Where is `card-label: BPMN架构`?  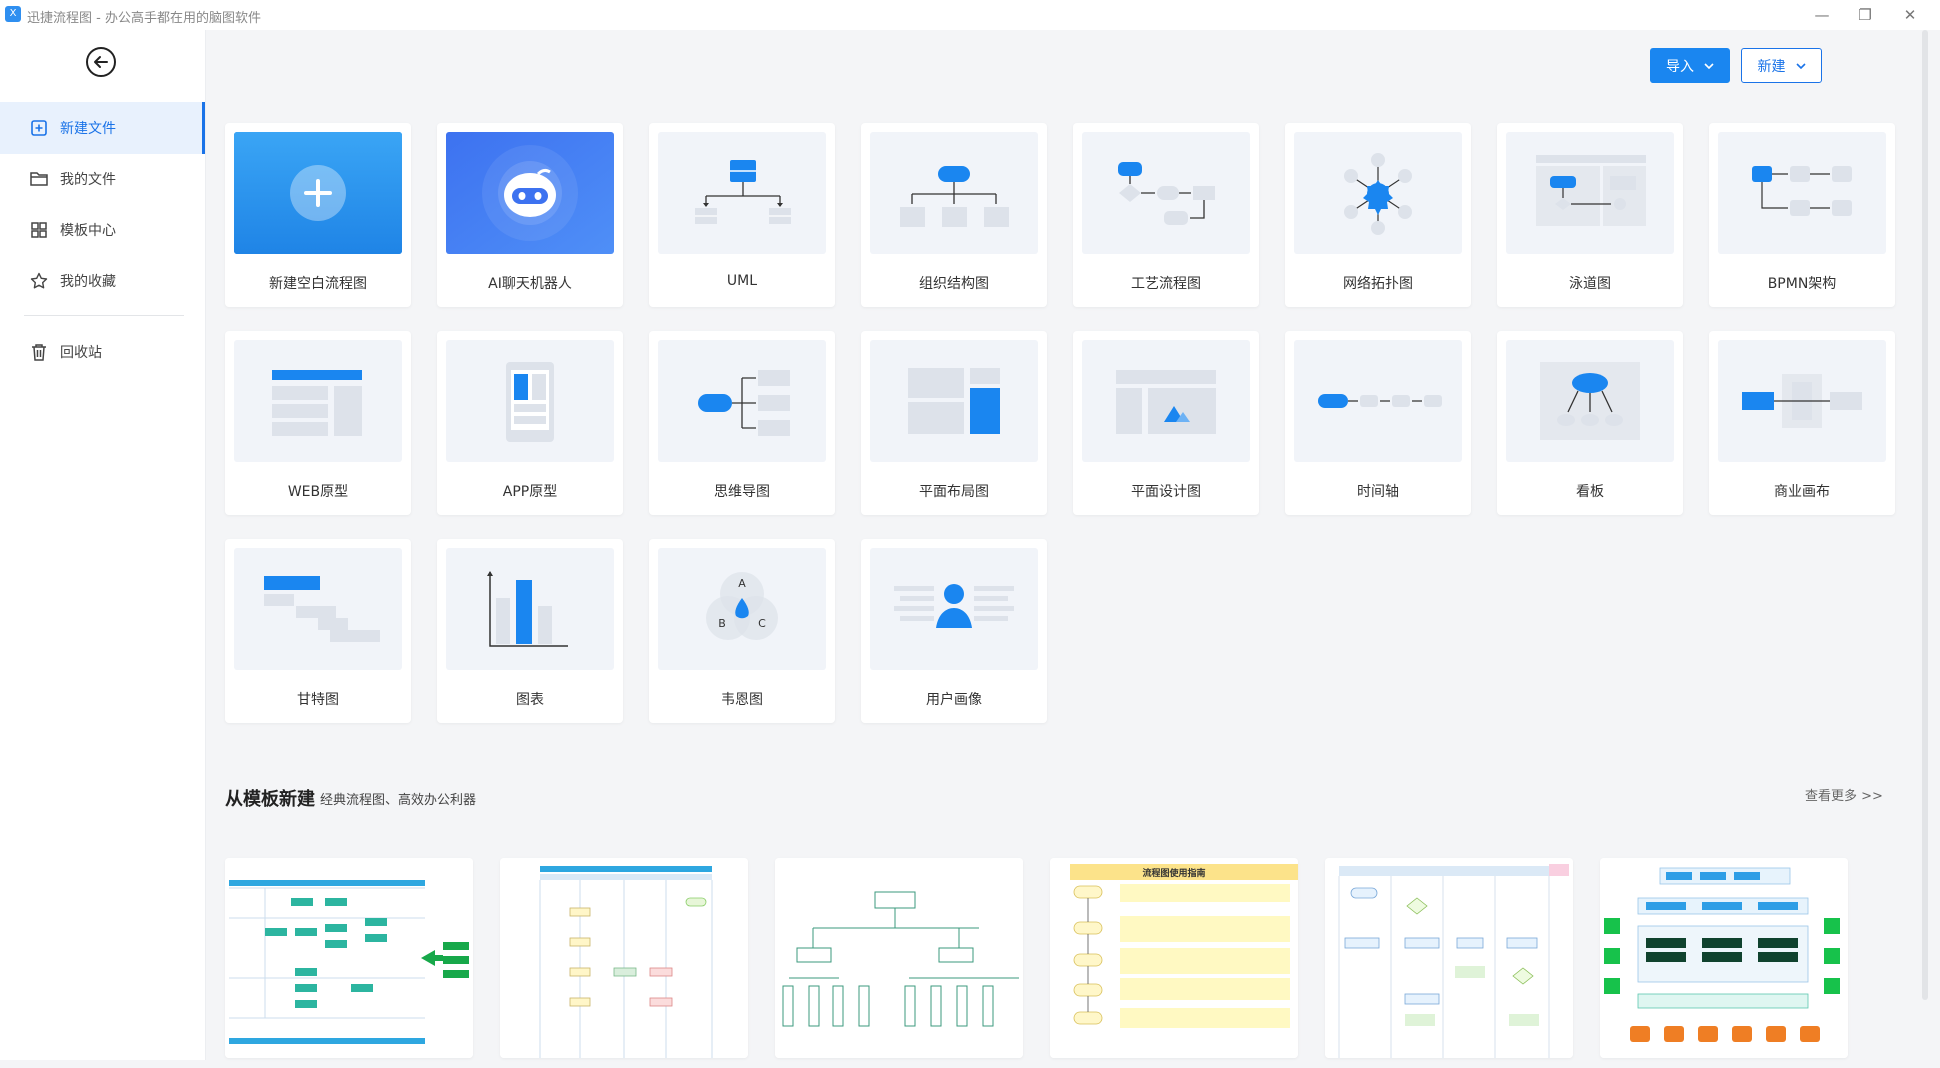 card-label: BPMN架构 is located at coordinates (1802, 284).